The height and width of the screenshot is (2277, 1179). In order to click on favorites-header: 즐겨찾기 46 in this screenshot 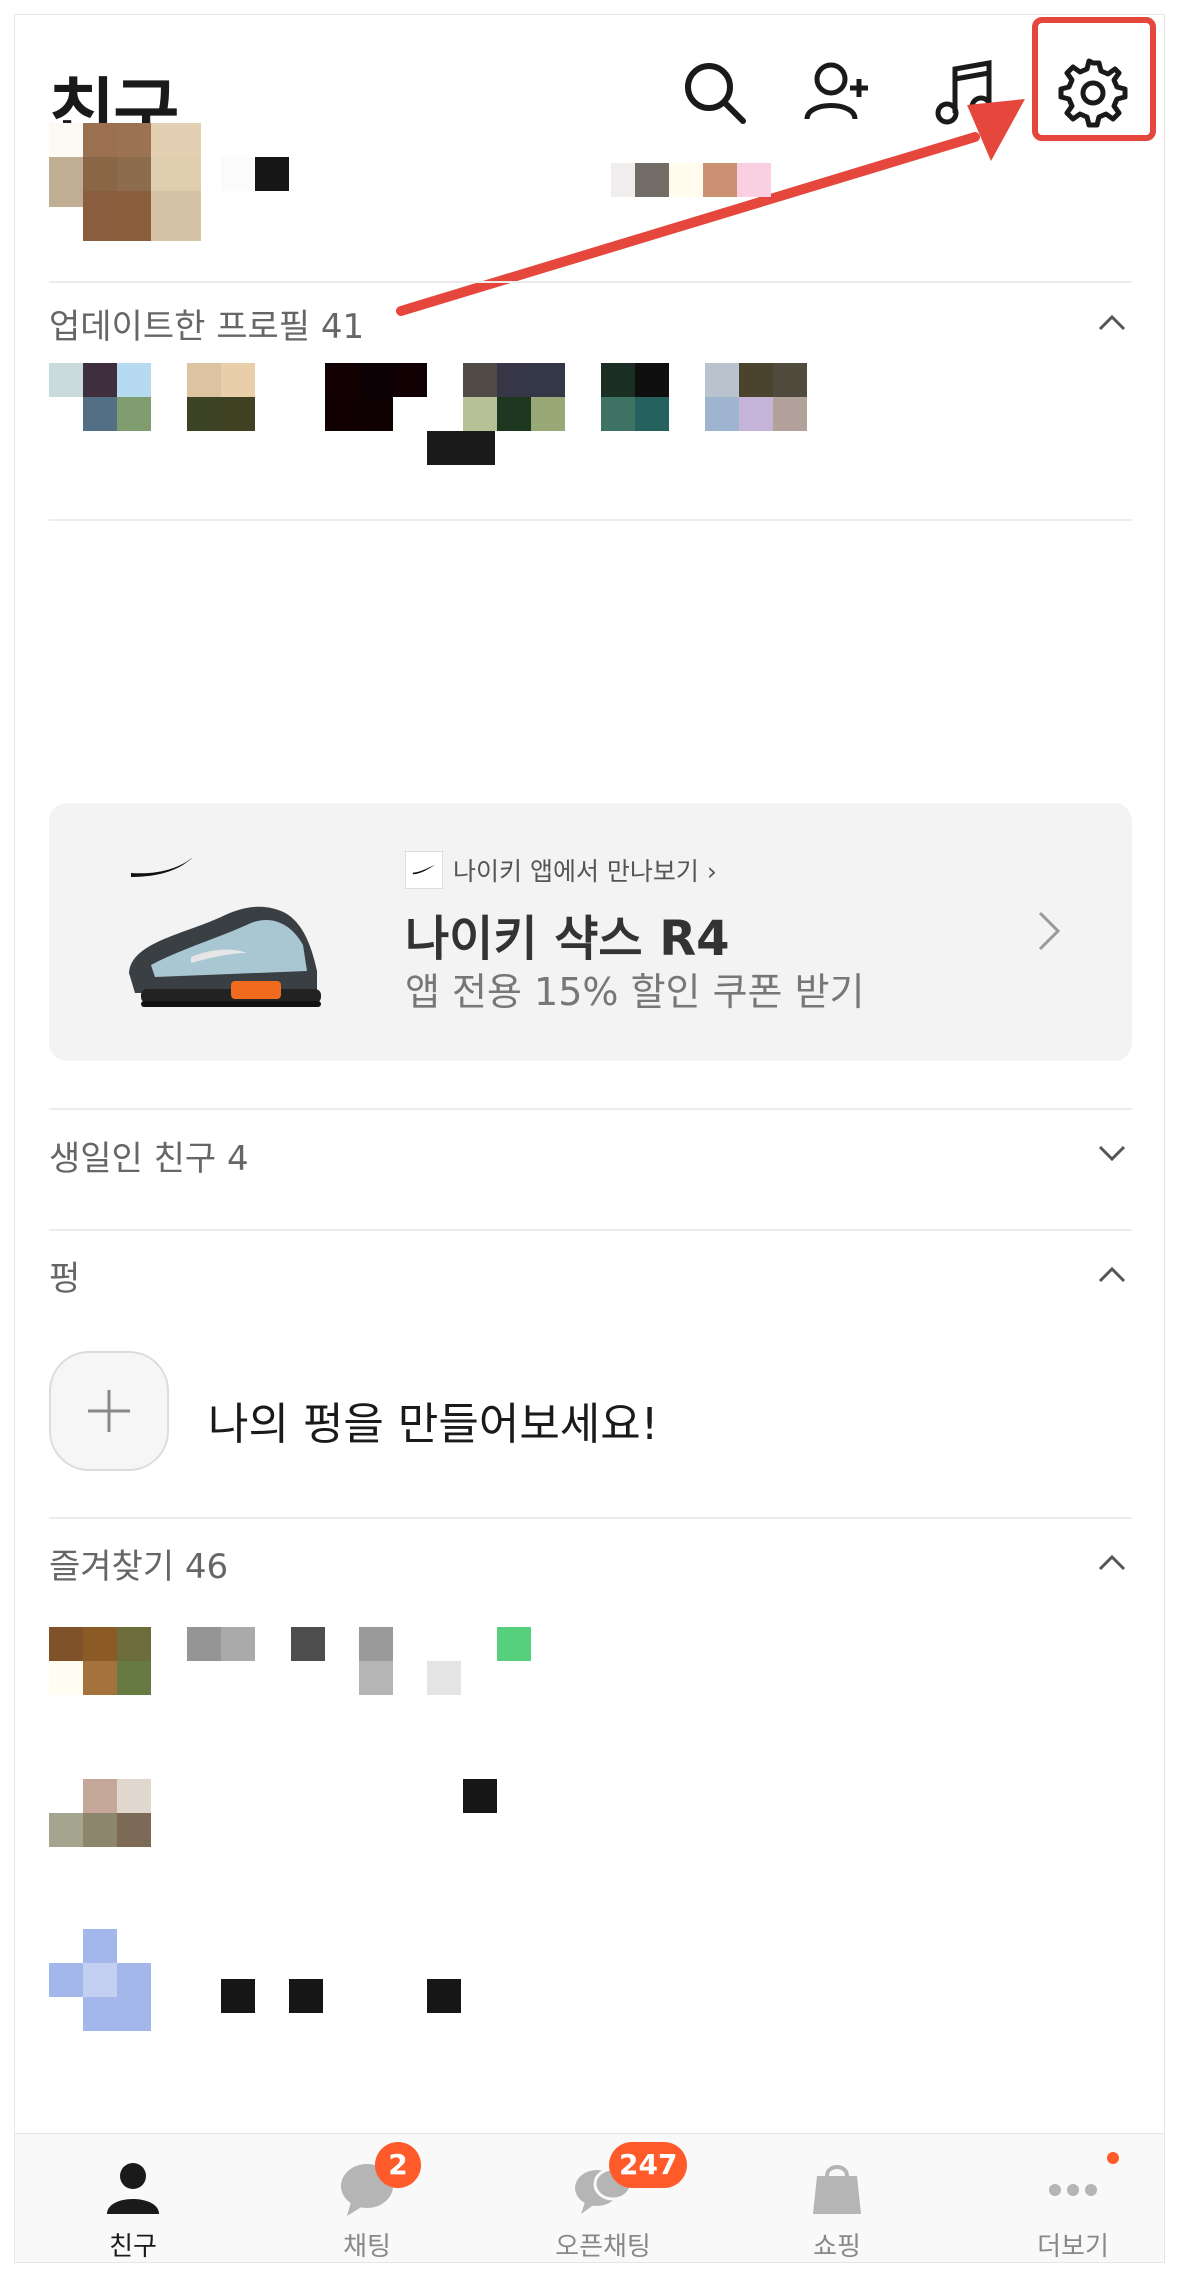, I will do `click(138, 1563)`.